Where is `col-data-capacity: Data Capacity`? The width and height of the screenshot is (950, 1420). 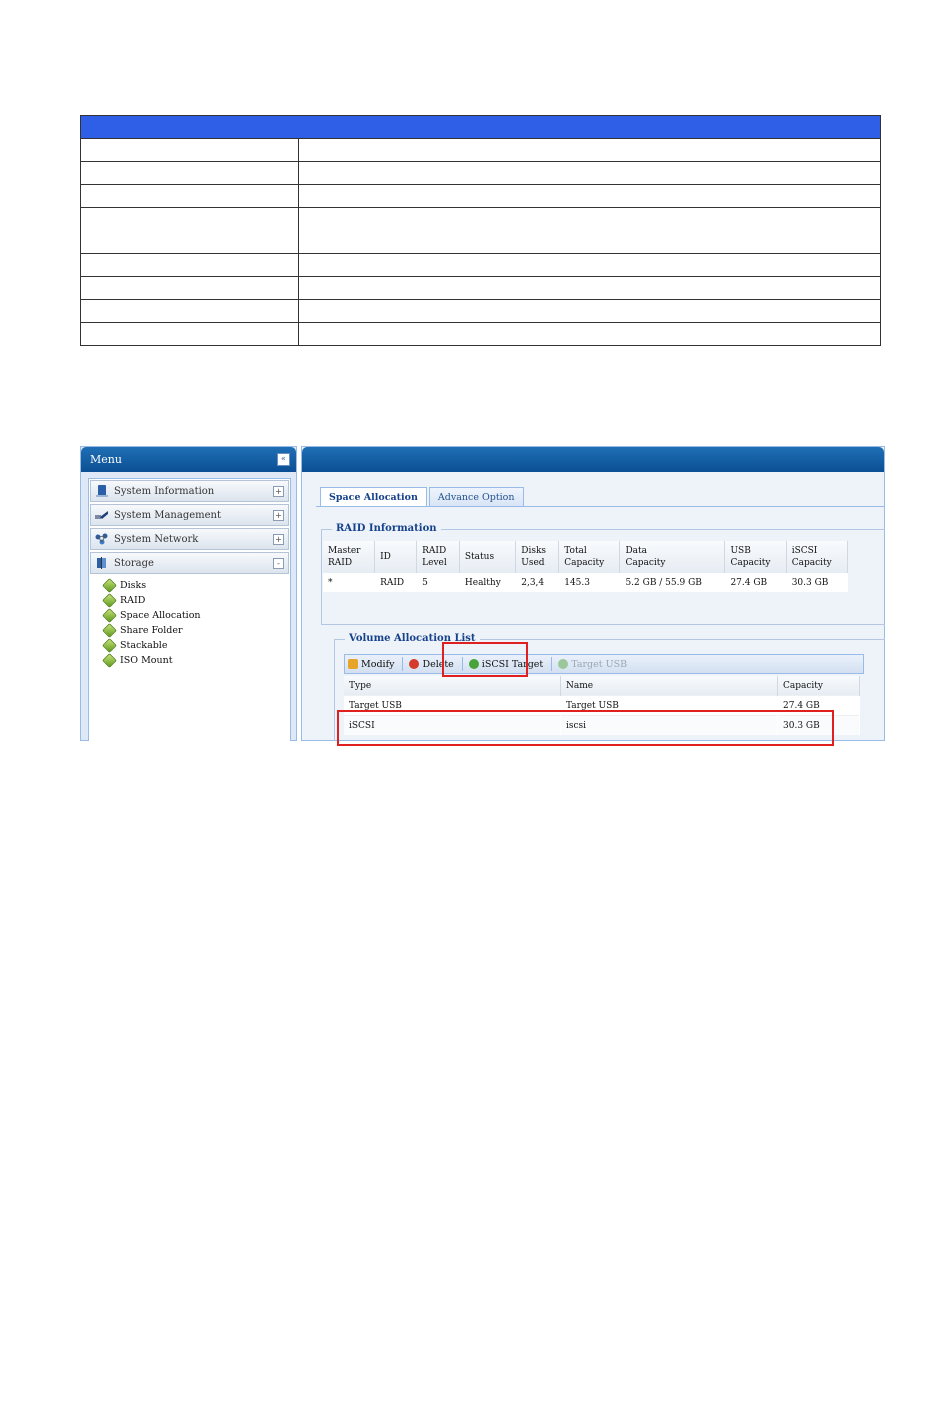
col-data-capacity: Data Capacity is located at coordinates (672, 557).